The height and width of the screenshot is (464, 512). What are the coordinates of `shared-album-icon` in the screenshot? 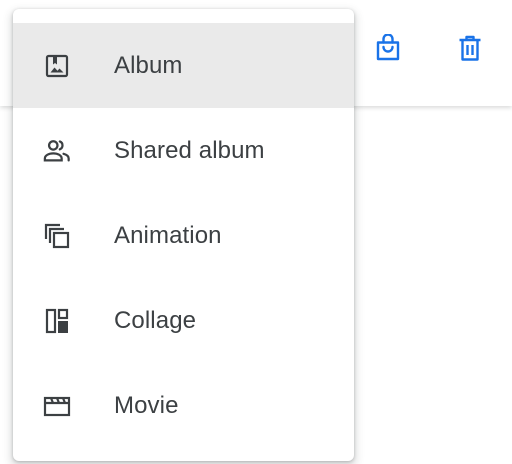 It's located at (57, 151).